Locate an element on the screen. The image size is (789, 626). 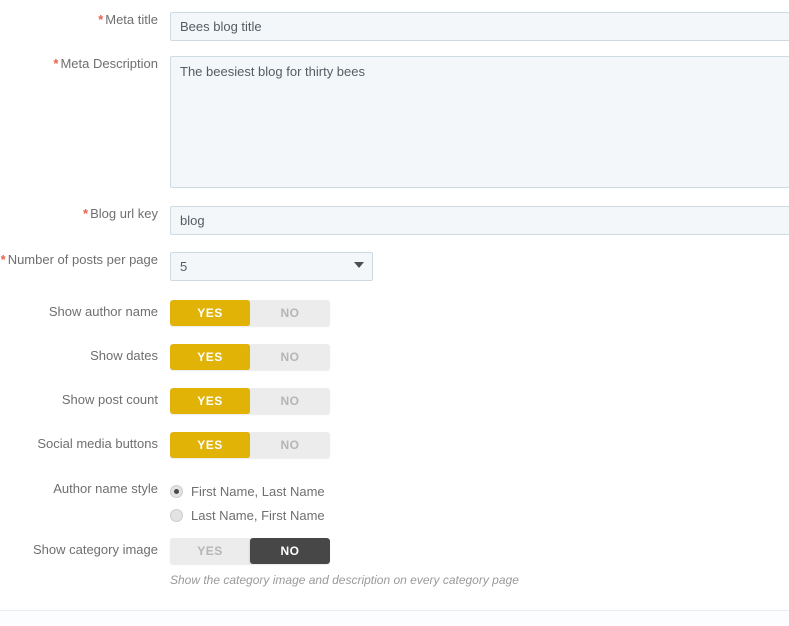
form-row-show-author-name: Show author name YES NO is located at coordinates (394, 313).